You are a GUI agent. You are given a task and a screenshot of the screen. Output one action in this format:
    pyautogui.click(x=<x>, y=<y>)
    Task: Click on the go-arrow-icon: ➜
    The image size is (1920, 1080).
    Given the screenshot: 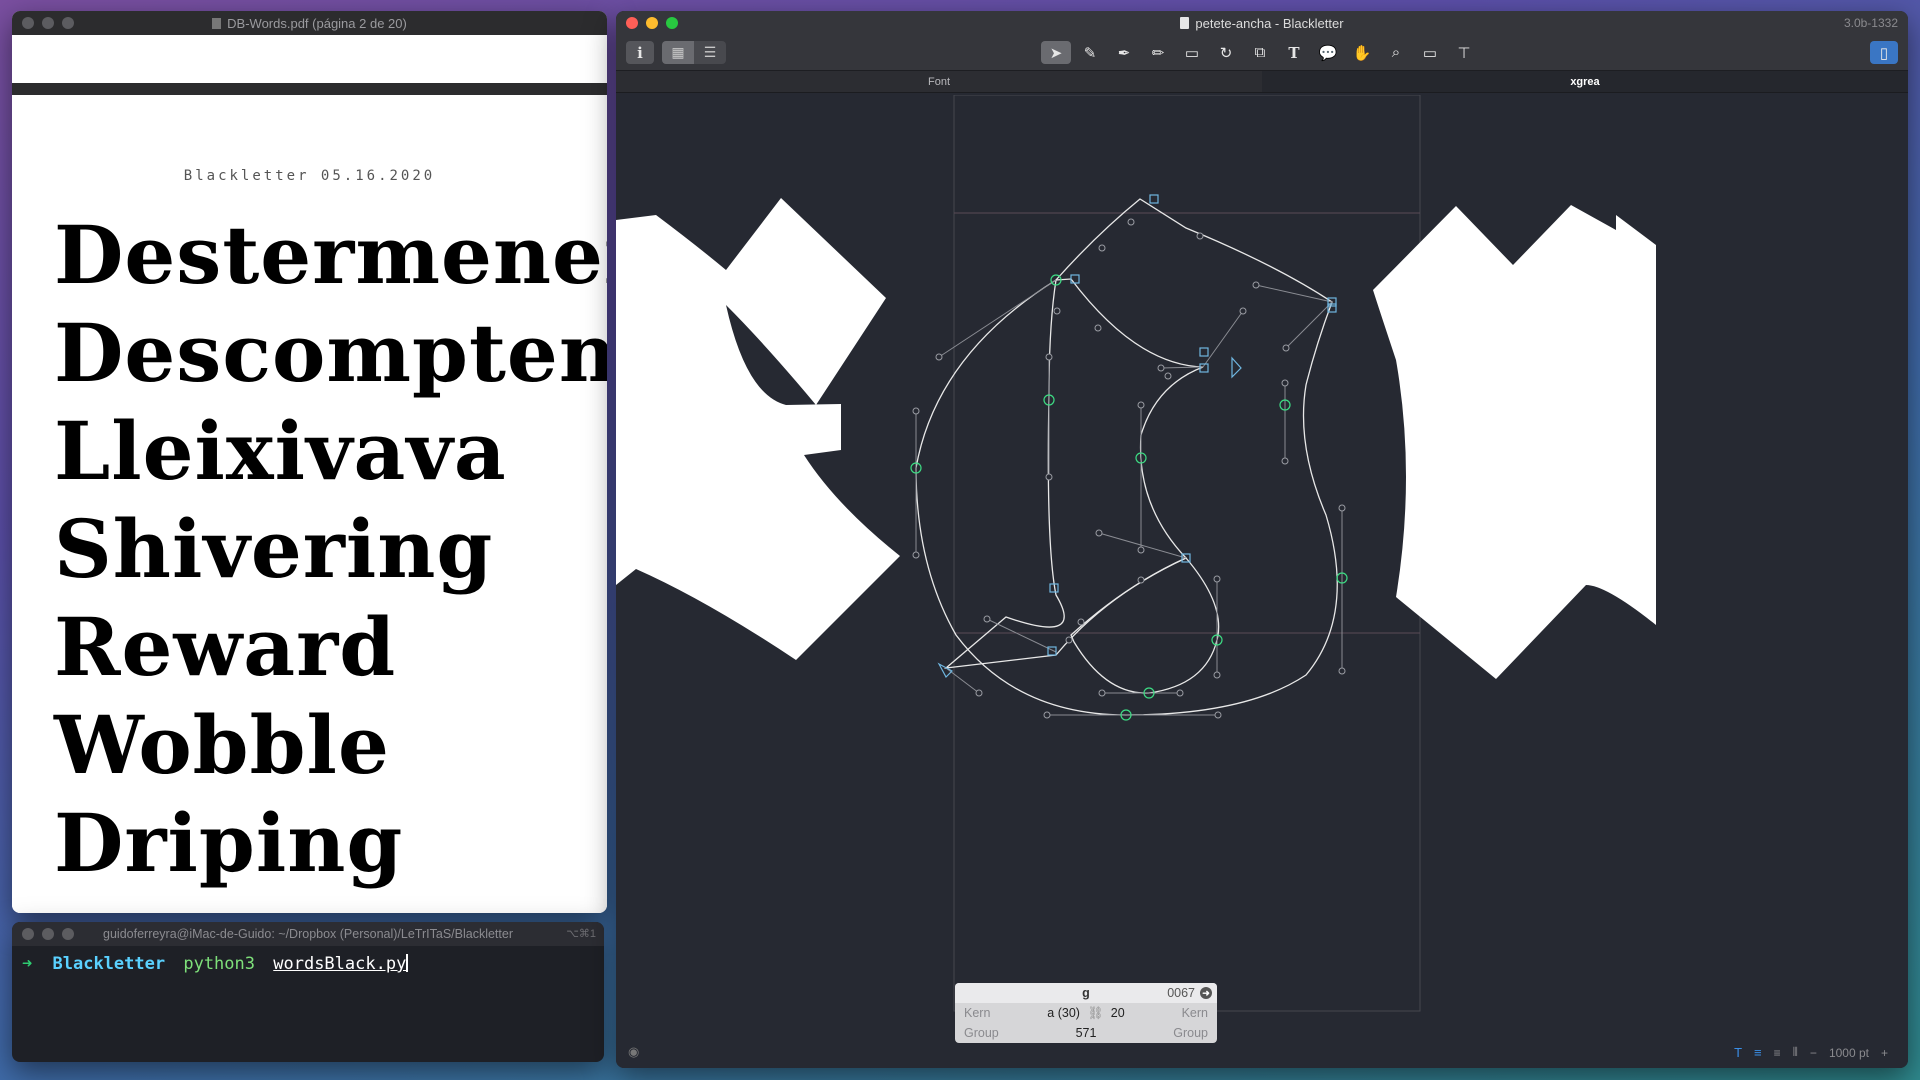 What is the action you would take?
    pyautogui.click(x=1206, y=993)
    